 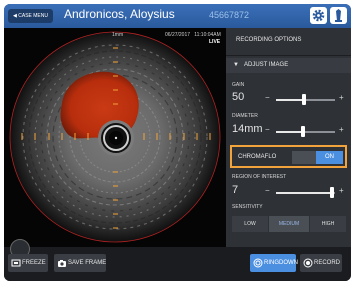 I want to click on catheter-icon, so click(x=338, y=15).